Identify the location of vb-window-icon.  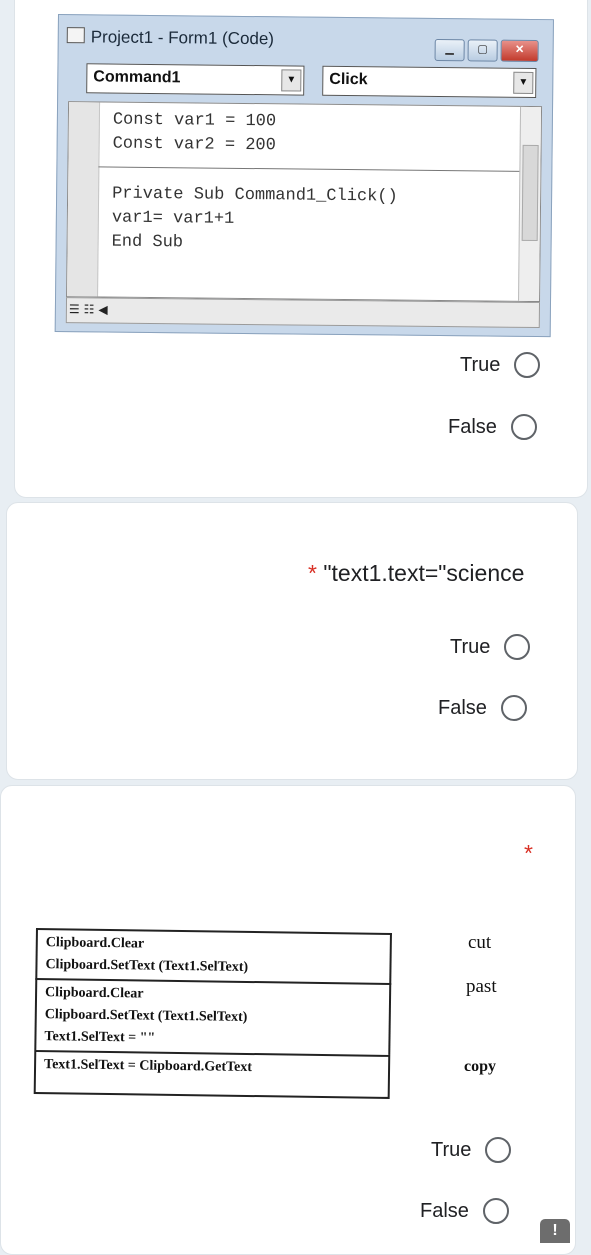
(75, 35).